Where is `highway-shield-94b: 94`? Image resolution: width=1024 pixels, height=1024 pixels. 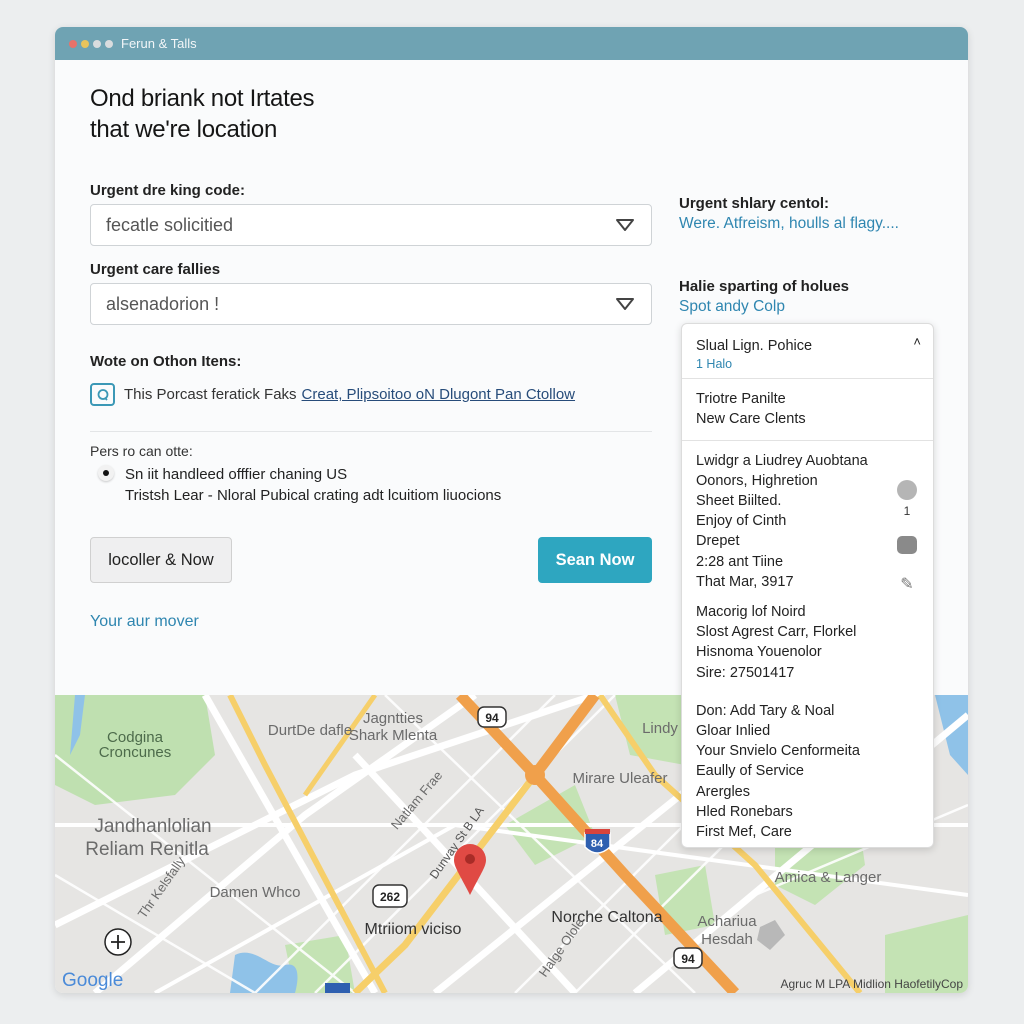
highway-shield-94b: 94 is located at coordinates (688, 958).